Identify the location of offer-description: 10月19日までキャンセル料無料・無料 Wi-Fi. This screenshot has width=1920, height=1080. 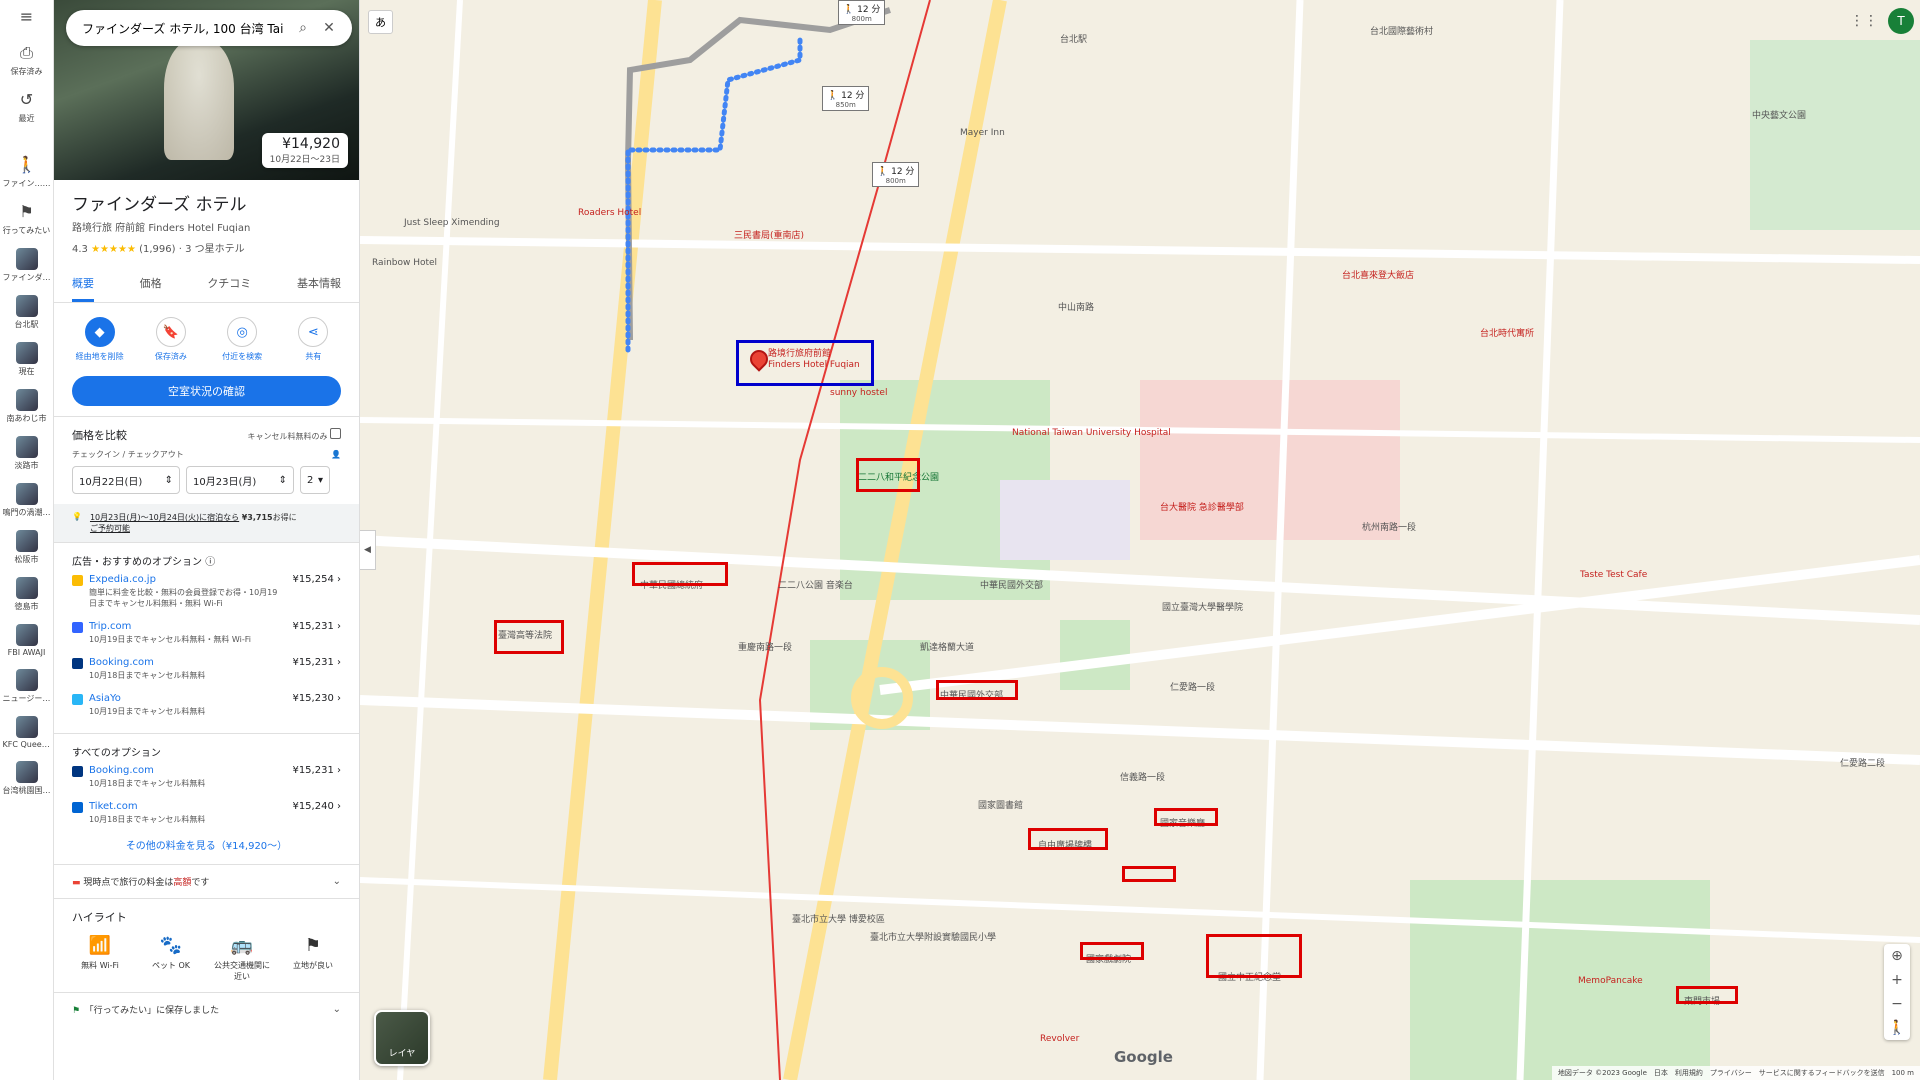
(170, 639).